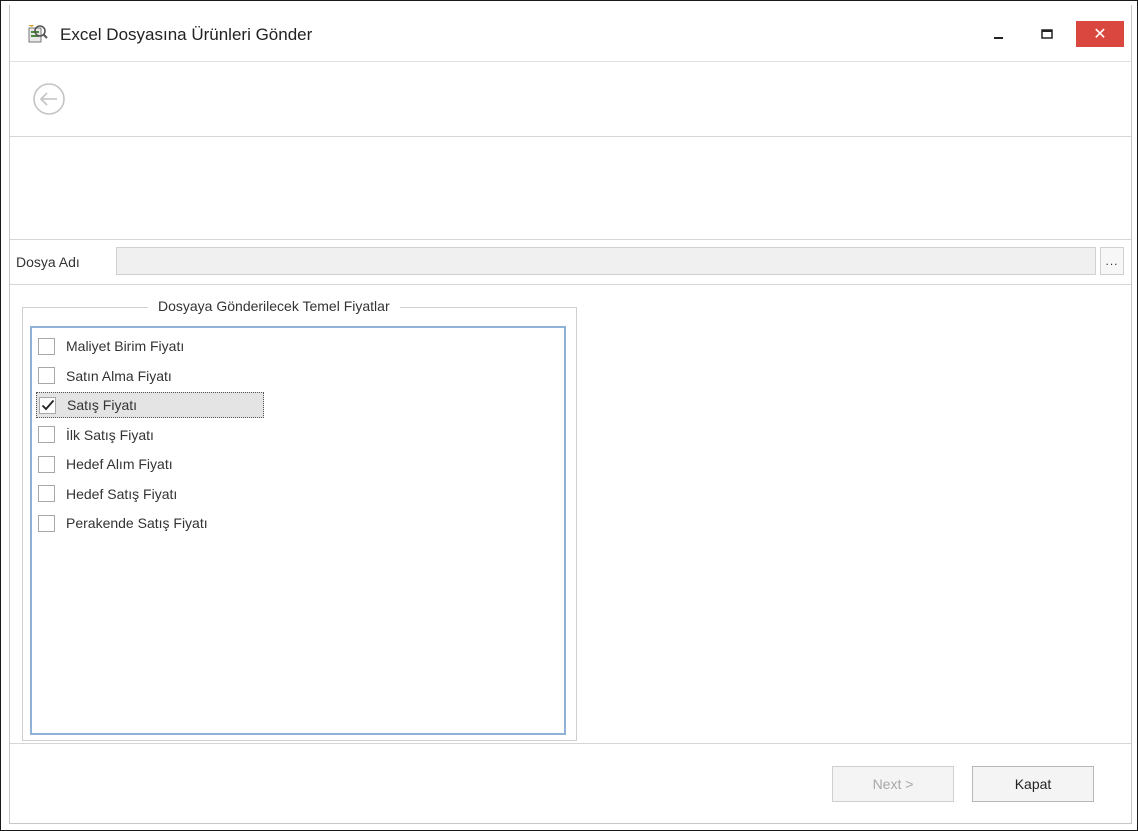 This screenshot has width=1138, height=831. I want to click on wizard-toolbar, so click(570, 99).